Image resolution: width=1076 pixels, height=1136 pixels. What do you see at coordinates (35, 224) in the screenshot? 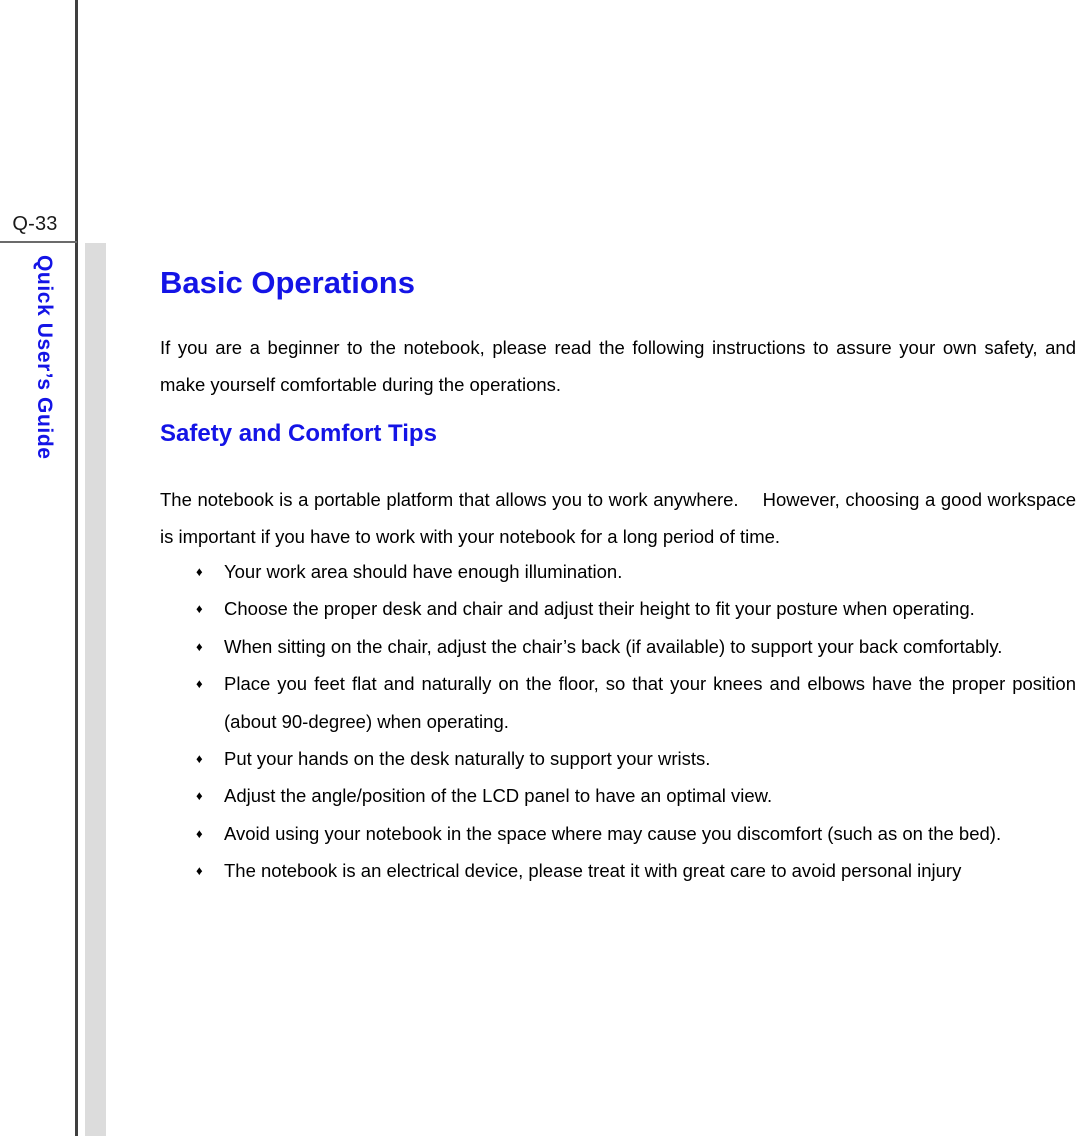
I see `page-number: Q-33` at bounding box center [35, 224].